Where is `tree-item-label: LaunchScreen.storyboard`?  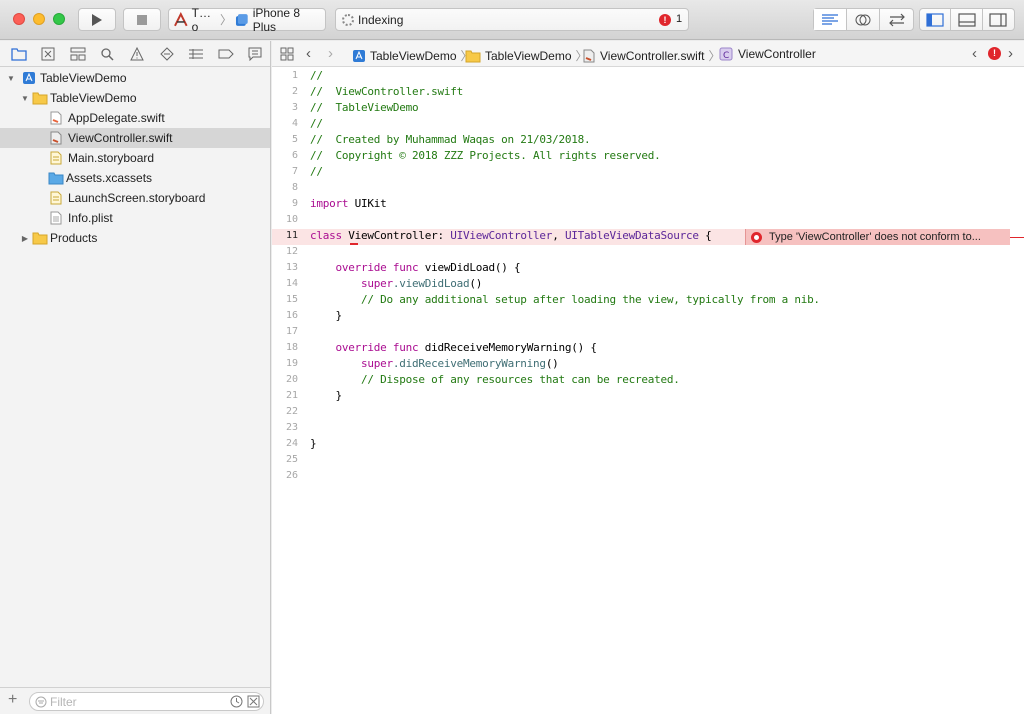 tree-item-label: LaunchScreen.storyboard is located at coordinates (137, 198).